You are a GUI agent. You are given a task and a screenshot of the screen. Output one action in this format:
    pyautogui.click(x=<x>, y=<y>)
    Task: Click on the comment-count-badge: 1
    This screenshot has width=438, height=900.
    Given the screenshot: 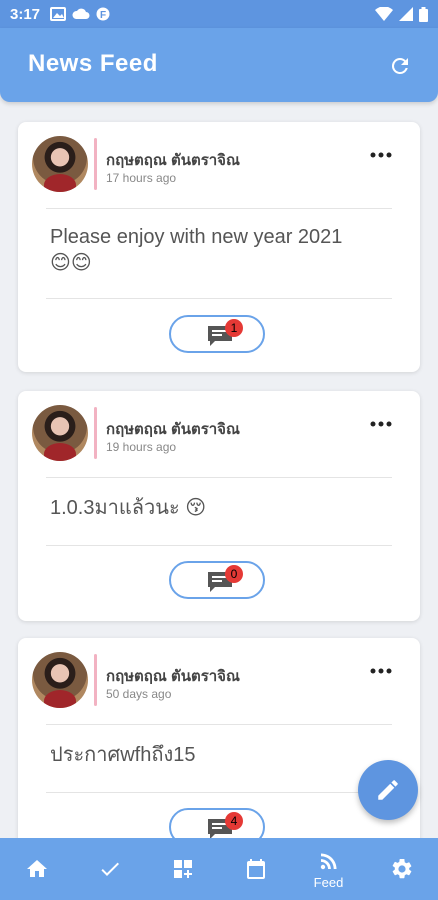 What is the action you would take?
    pyautogui.click(x=234, y=328)
    